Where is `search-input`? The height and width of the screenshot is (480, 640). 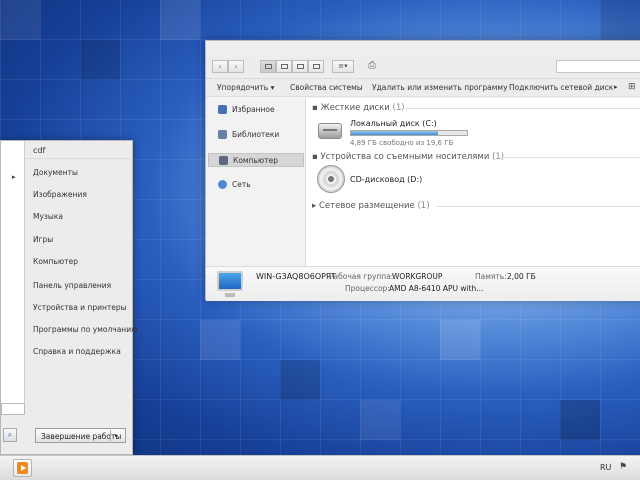 search-input is located at coordinates (598, 66).